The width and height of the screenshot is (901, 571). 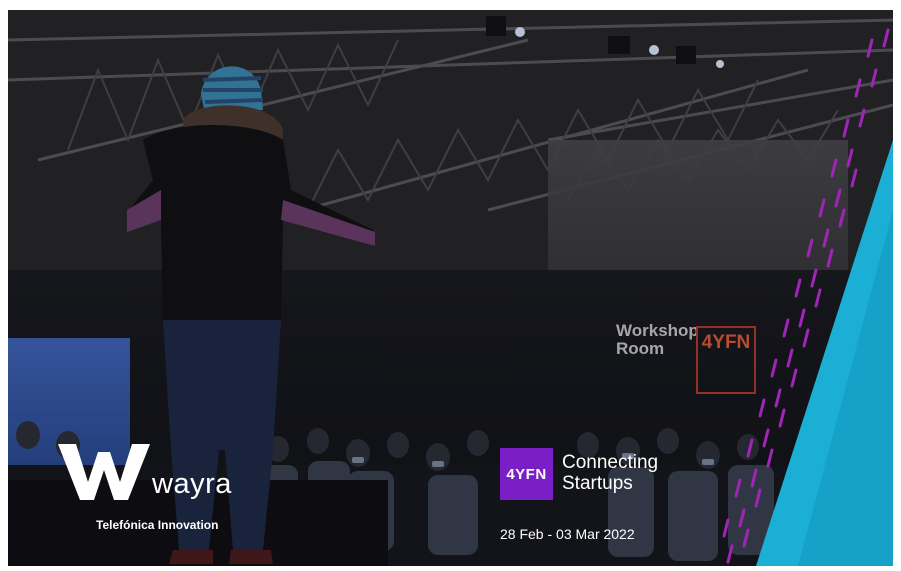 I want to click on event-dates: 28 Feb - 03 Mar 2022, so click(x=567, y=534).